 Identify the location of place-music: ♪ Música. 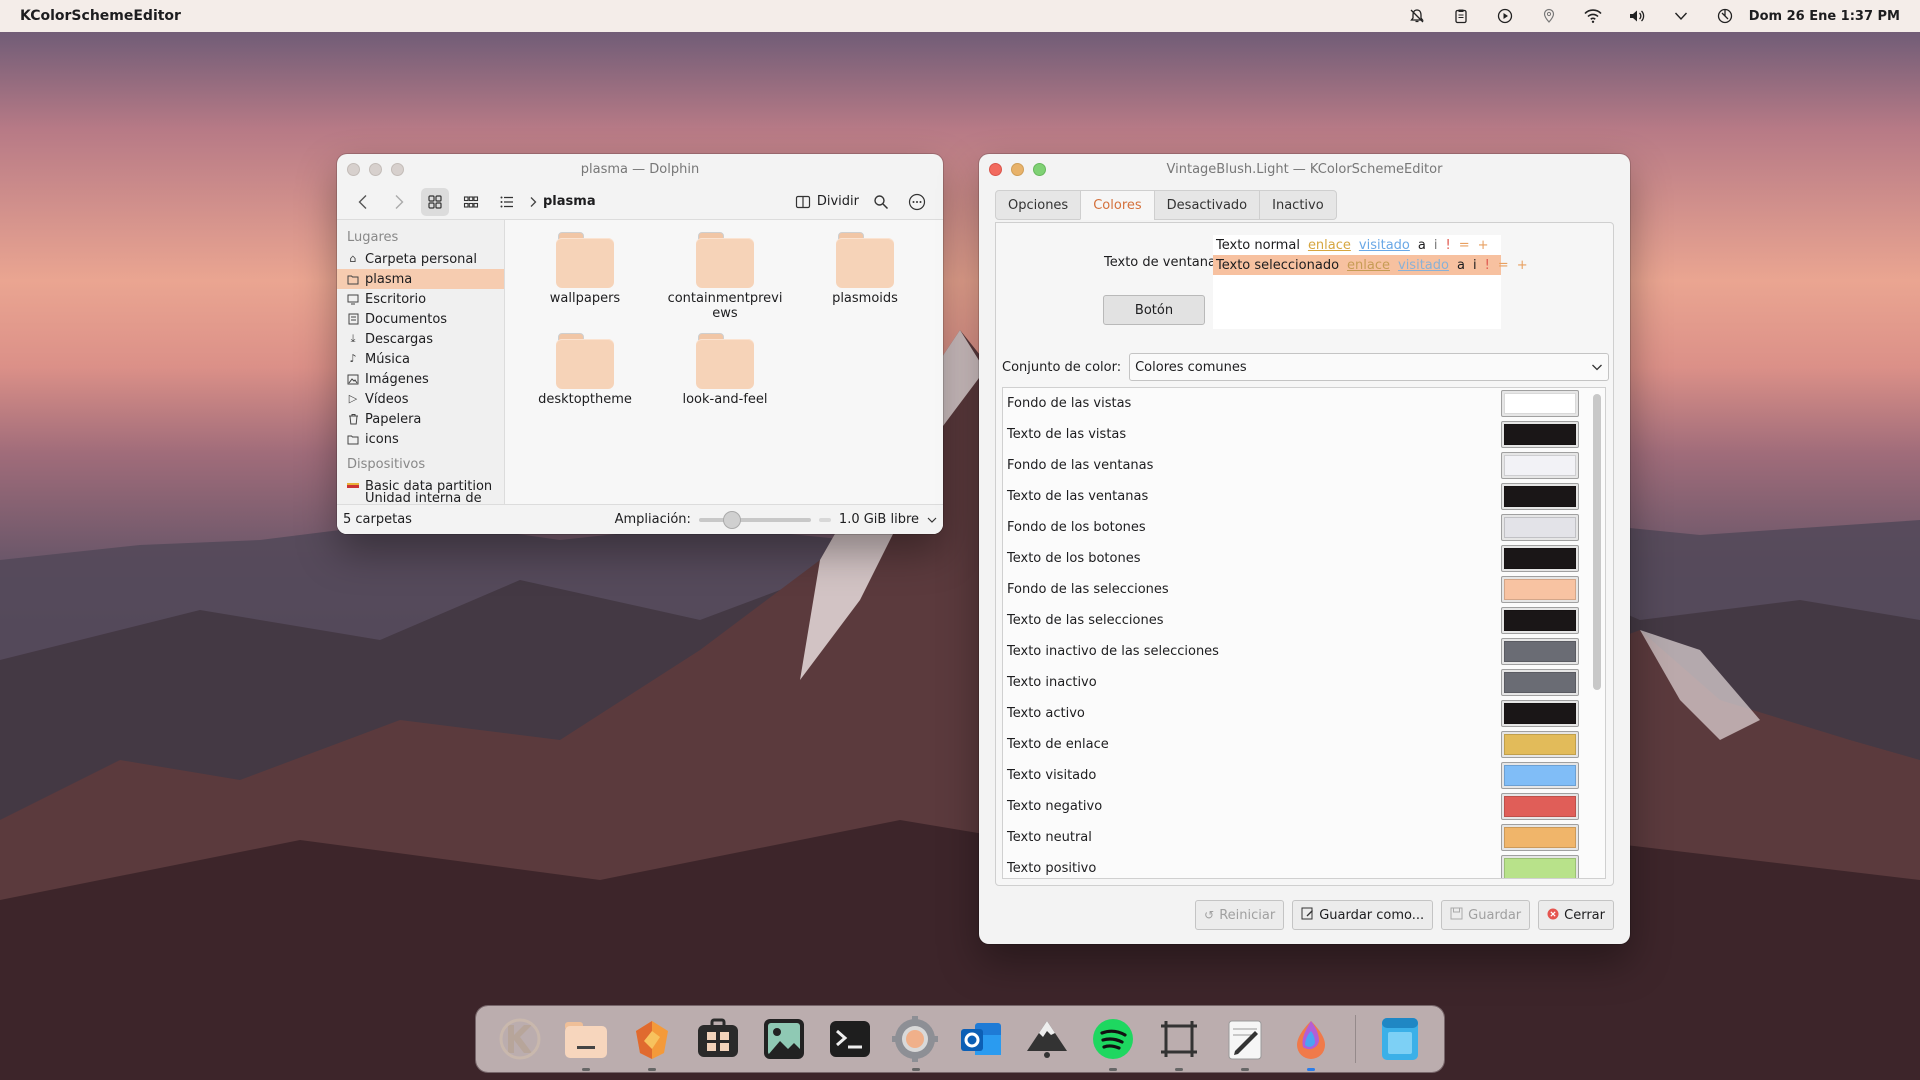
(420, 359).